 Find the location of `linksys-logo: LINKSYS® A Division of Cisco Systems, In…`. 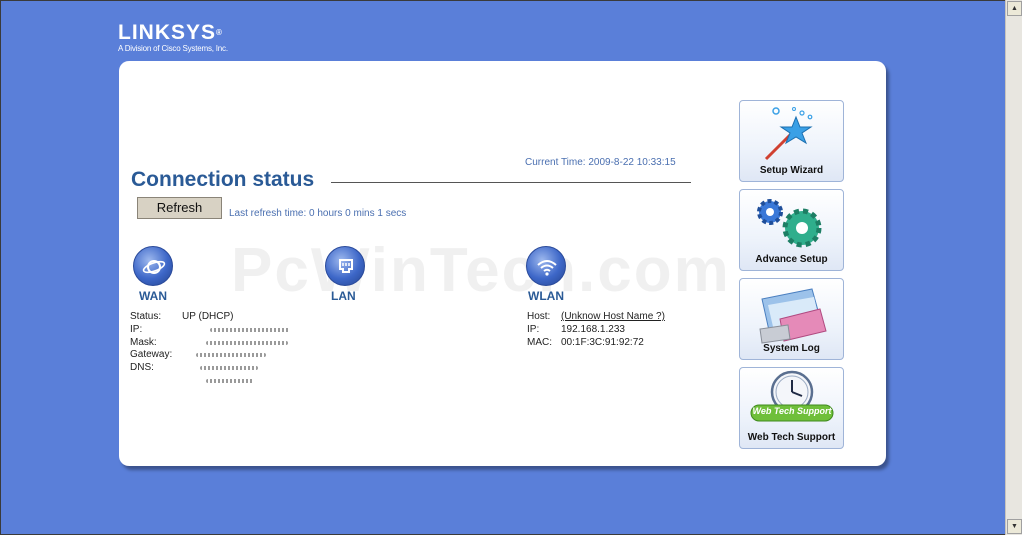

linksys-logo: LINKSYS® A Division of Cisco Systems, In… is located at coordinates (173, 38).